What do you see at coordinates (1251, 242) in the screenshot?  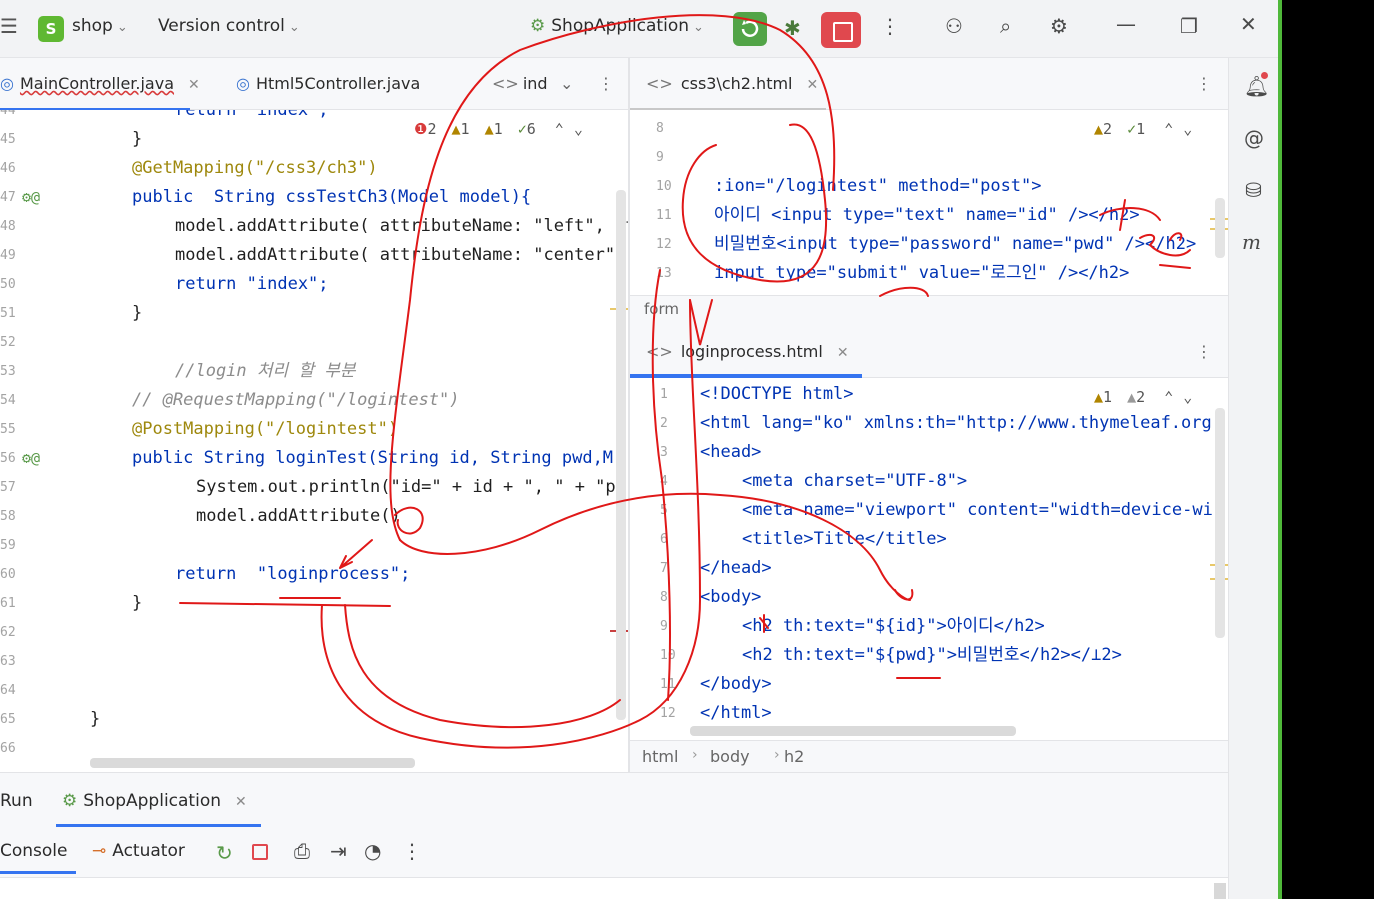 I see `m-icon: m` at bounding box center [1251, 242].